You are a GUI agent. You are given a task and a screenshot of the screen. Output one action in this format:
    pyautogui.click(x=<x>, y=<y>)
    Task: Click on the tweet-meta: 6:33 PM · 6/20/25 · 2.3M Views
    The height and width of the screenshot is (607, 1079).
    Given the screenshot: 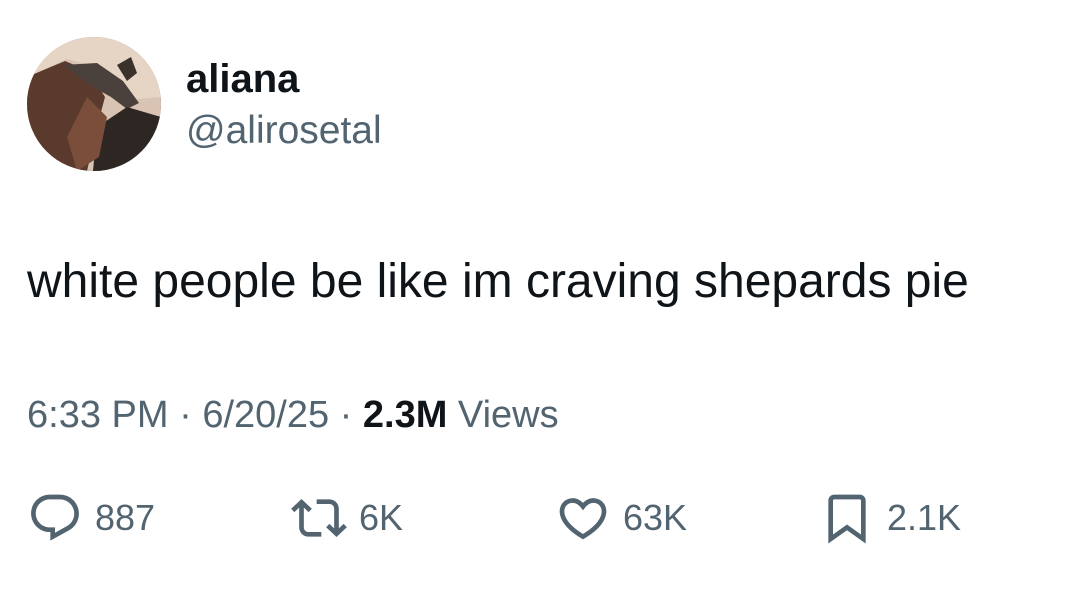 What is the action you would take?
    pyautogui.click(x=293, y=415)
    